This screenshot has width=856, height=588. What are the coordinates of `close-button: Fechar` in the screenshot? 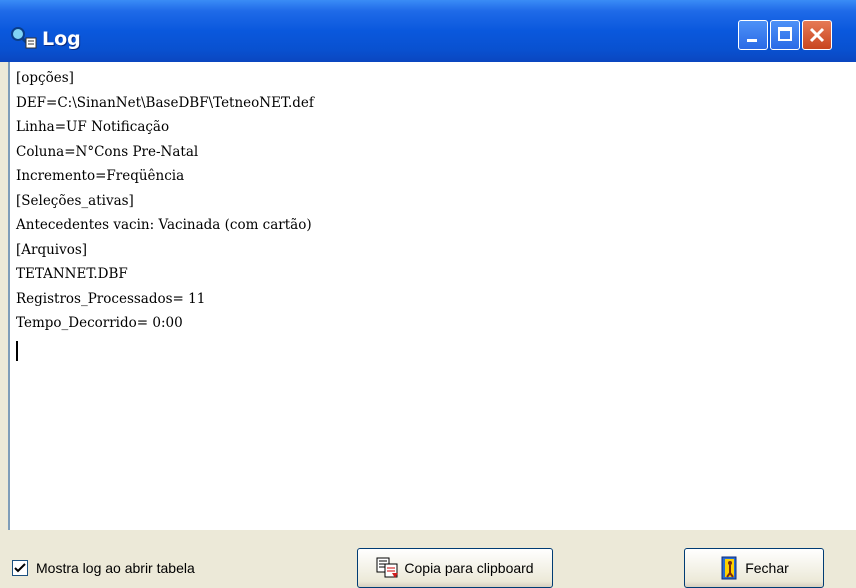 It's located at (754, 568).